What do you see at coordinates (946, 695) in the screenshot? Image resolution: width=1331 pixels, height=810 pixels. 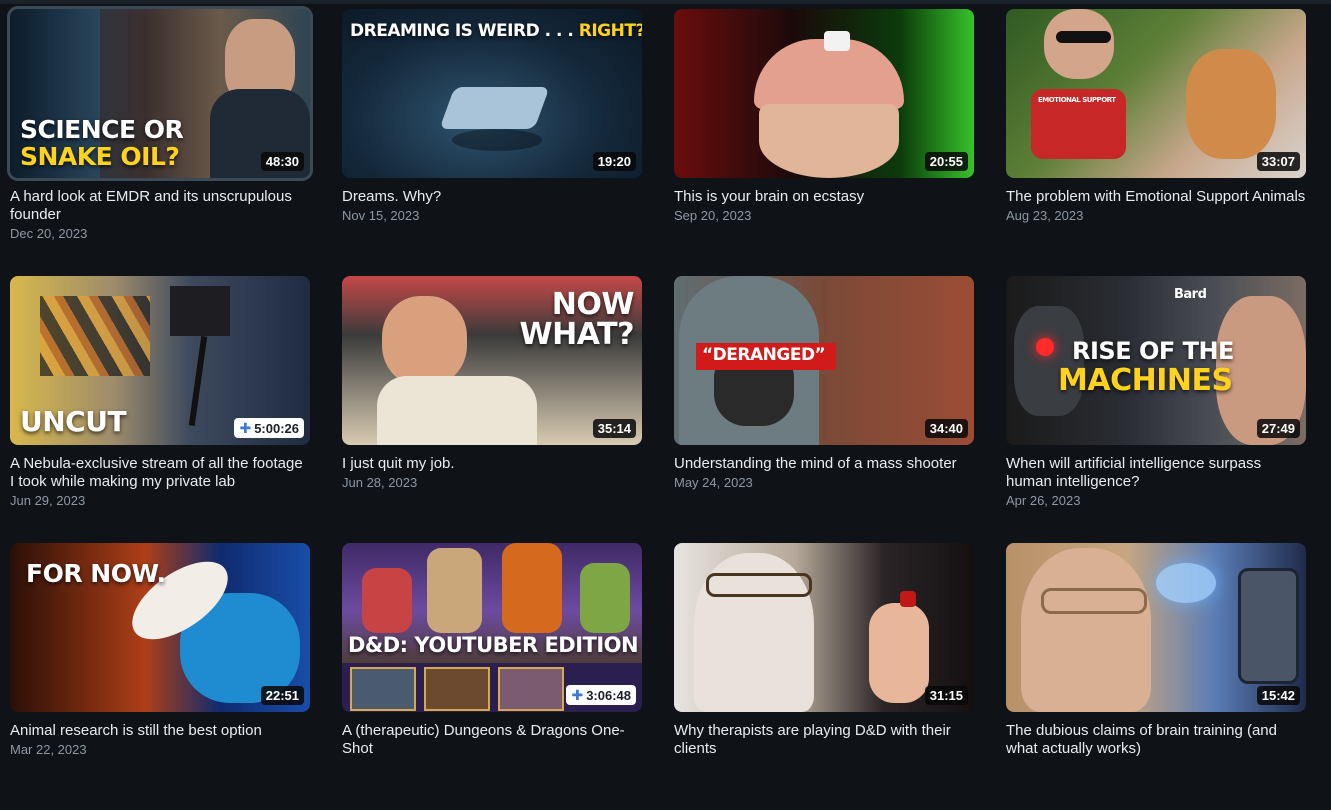 I see `duration-badge: 31:15` at bounding box center [946, 695].